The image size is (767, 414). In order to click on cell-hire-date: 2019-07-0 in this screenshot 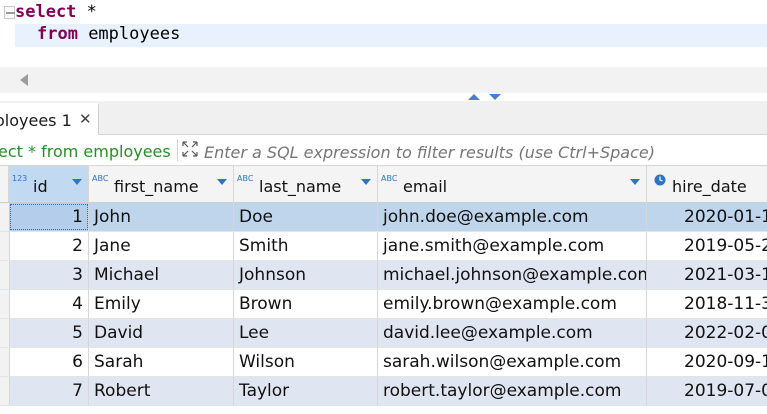, I will do `click(707, 391)`.